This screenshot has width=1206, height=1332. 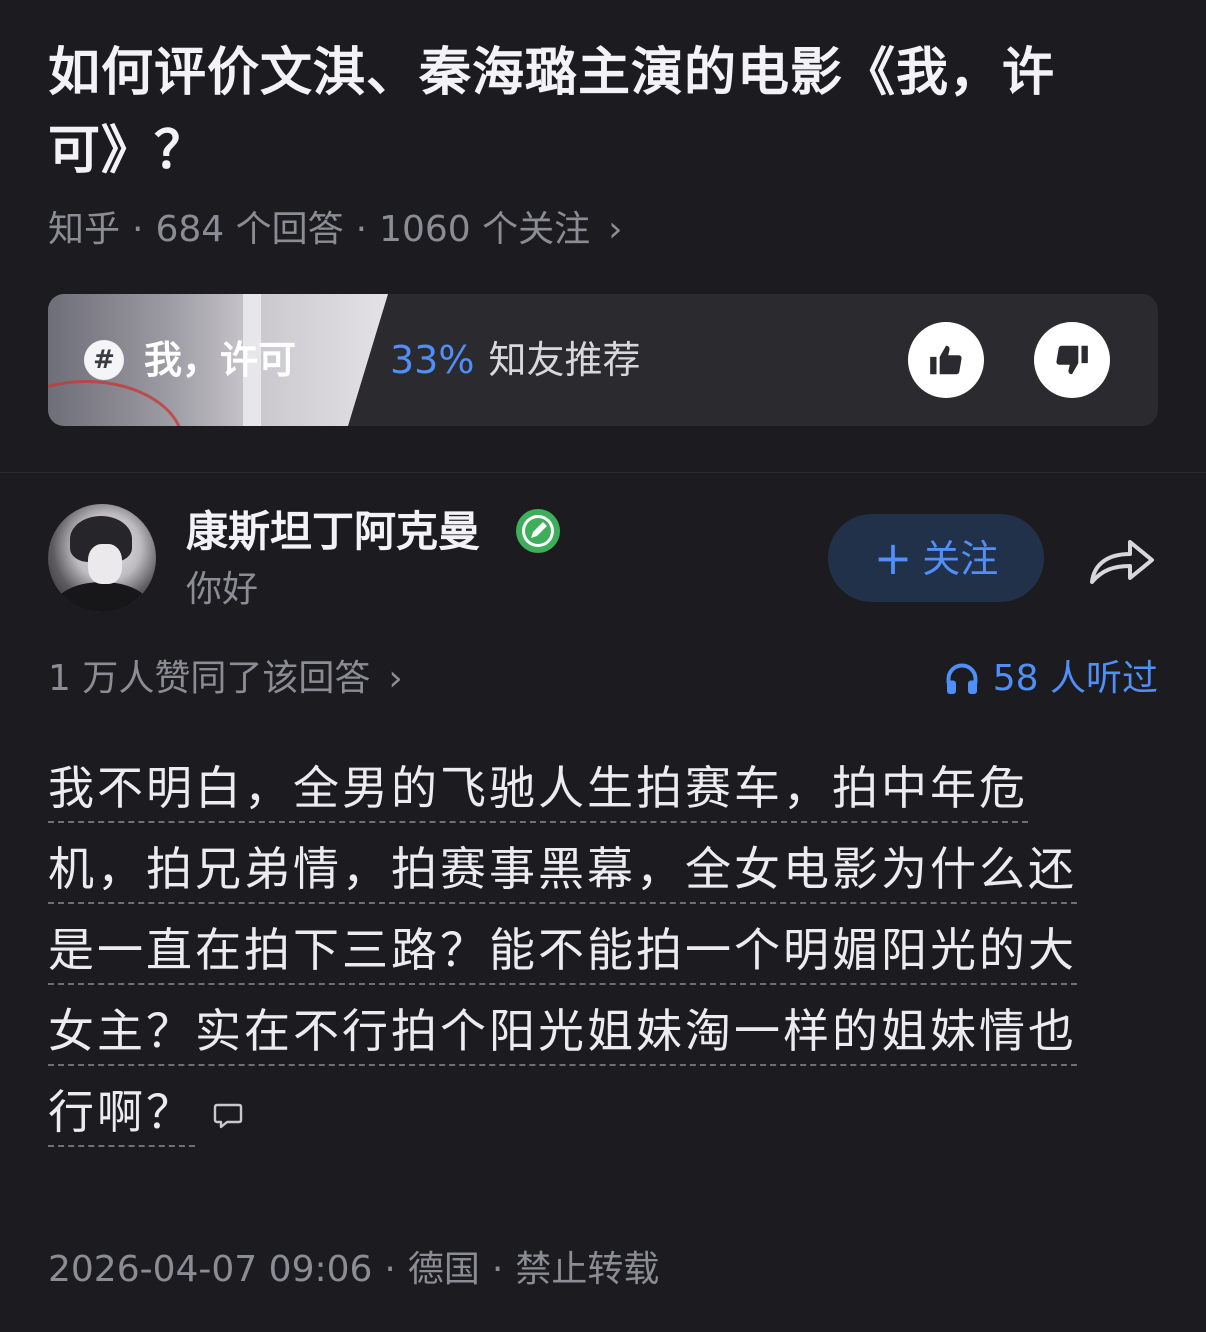 What do you see at coordinates (603, 112) in the screenshot?
I see `question-title: 如何评价文淇、秦海璐主演的电影《我，许可》？` at bounding box center [603, 112].